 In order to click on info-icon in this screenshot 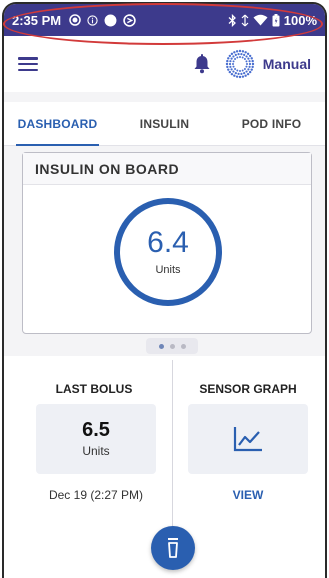, I will do `click(92, 20)`.